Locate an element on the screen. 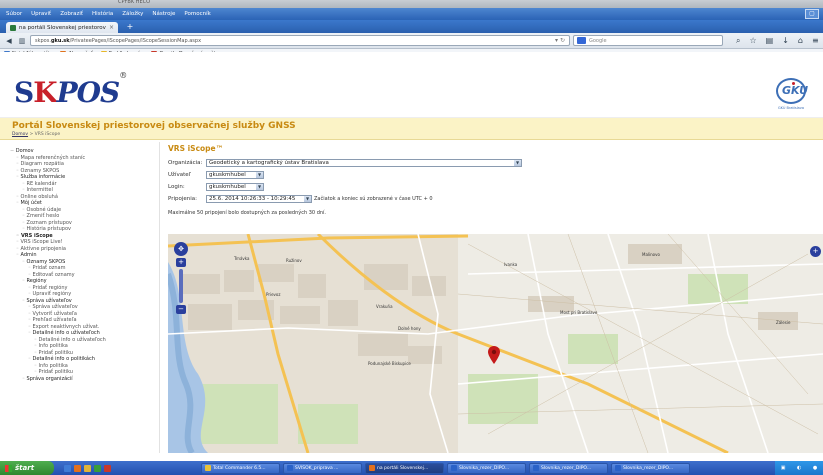 This screenshot has height=475, width=823. window-close-button: ▢ is located at coordinates (812, 14).